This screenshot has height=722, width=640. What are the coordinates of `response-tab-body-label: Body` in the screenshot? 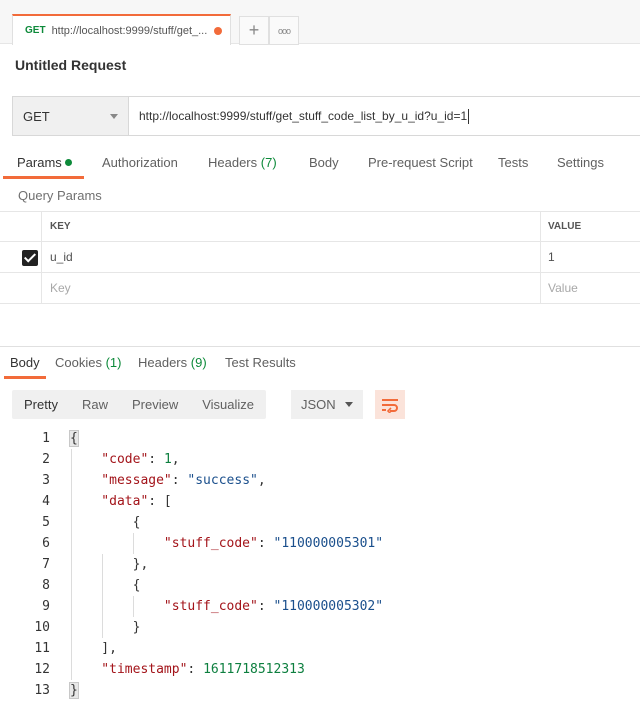 It's located at (25, 362).